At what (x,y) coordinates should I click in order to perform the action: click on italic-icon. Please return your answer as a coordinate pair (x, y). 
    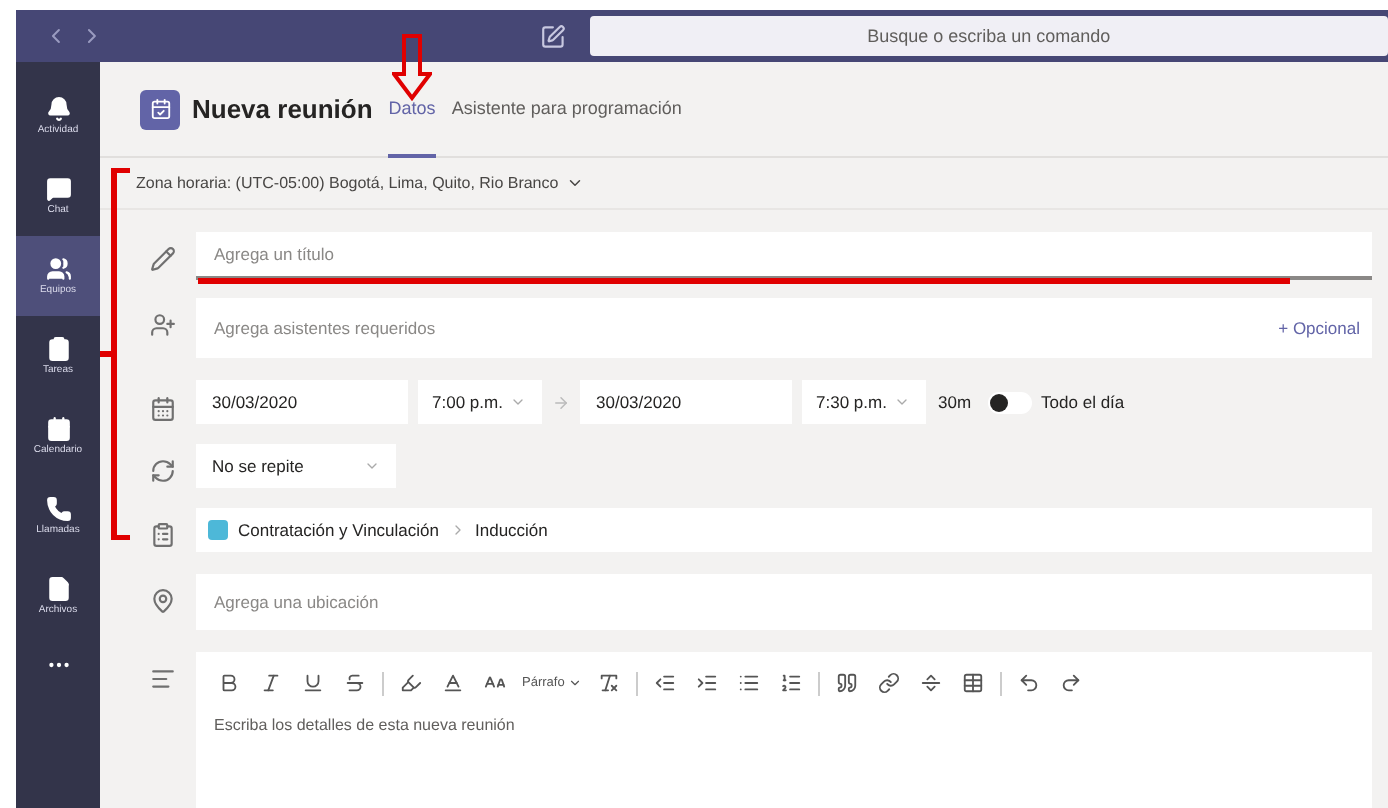
    Looking at the image, I should click on (271, 683).